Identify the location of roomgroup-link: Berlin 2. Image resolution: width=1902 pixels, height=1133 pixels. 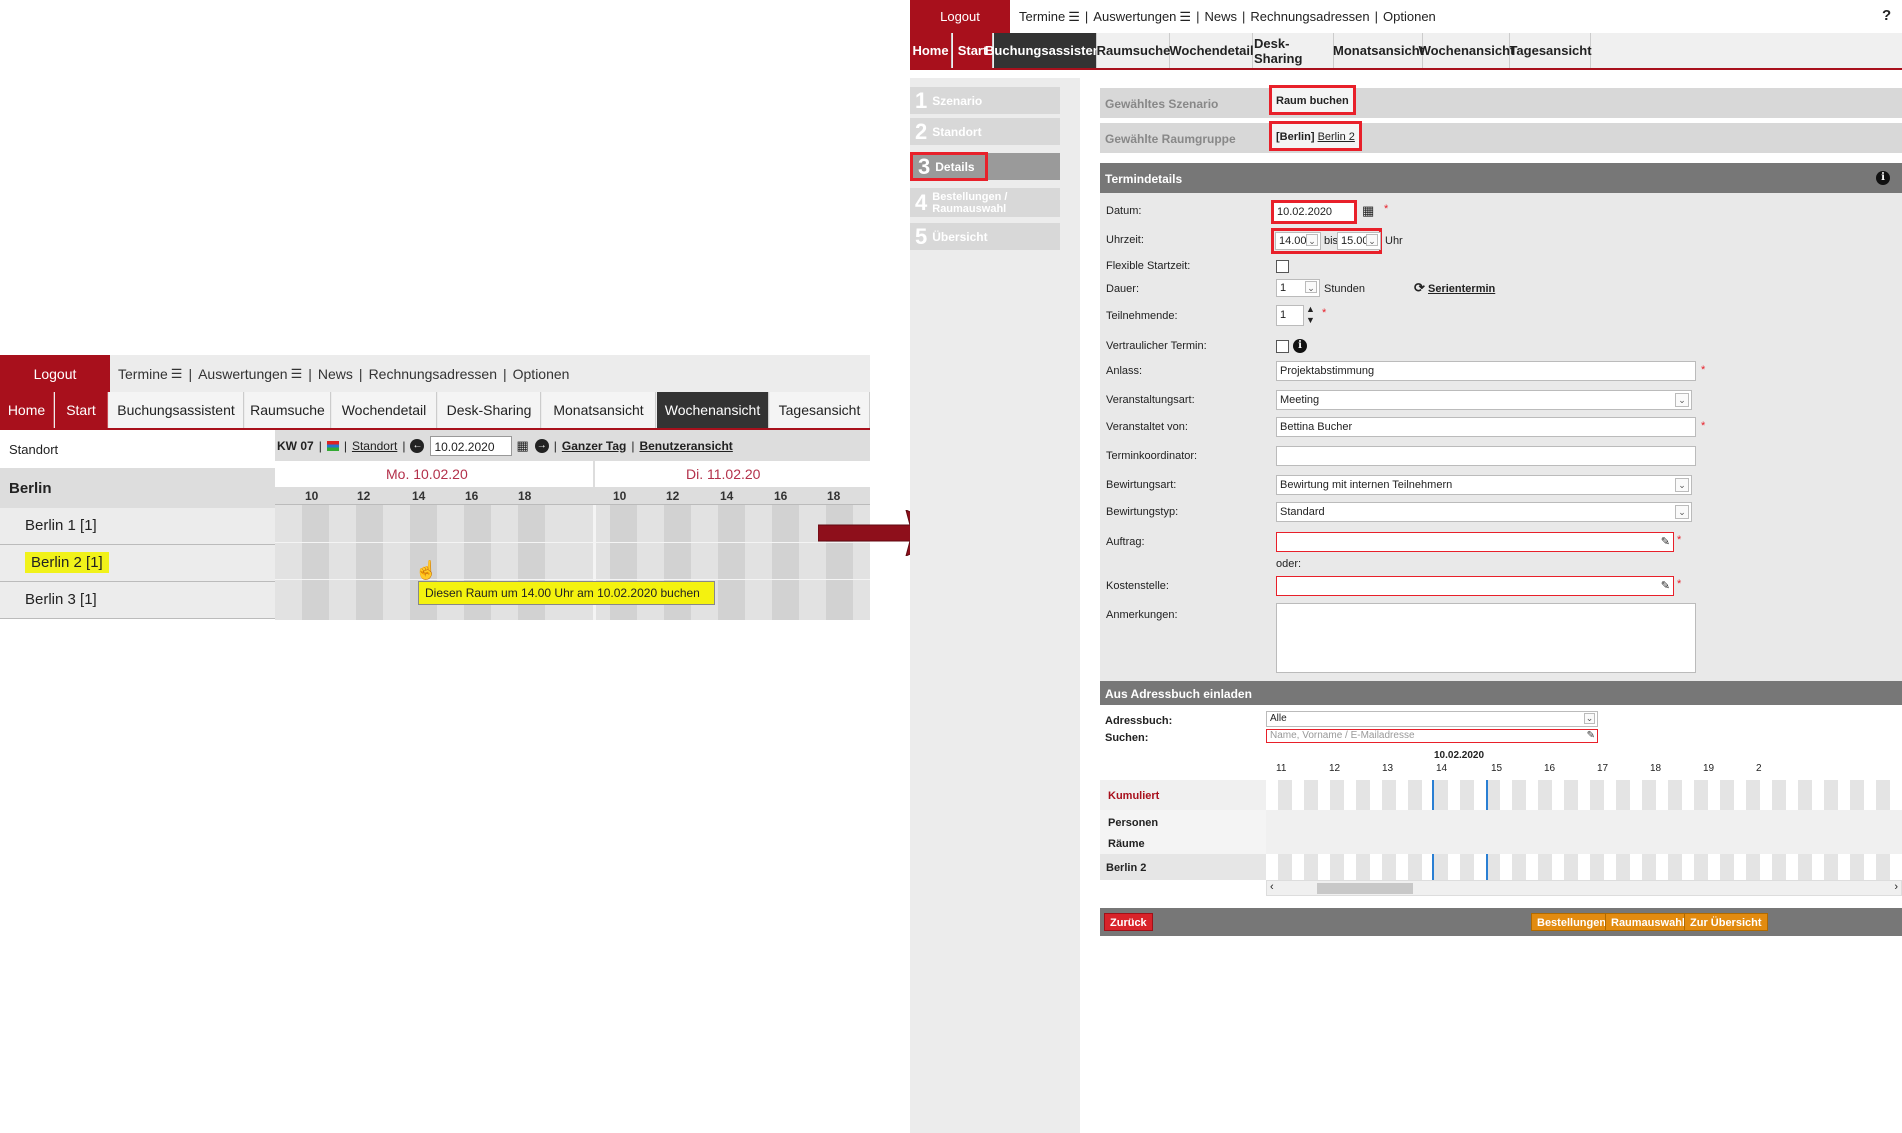
(1336, 137).